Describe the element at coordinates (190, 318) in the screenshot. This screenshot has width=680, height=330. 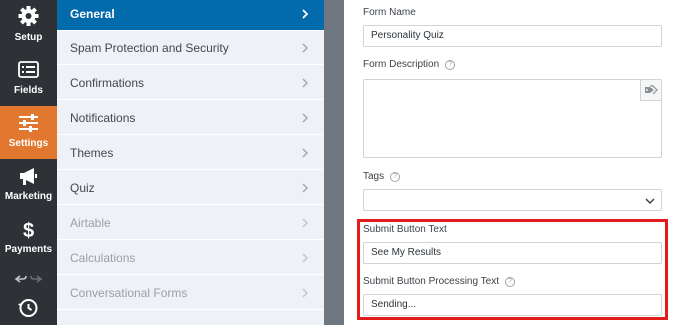
I see `menu-item-more` at that location.